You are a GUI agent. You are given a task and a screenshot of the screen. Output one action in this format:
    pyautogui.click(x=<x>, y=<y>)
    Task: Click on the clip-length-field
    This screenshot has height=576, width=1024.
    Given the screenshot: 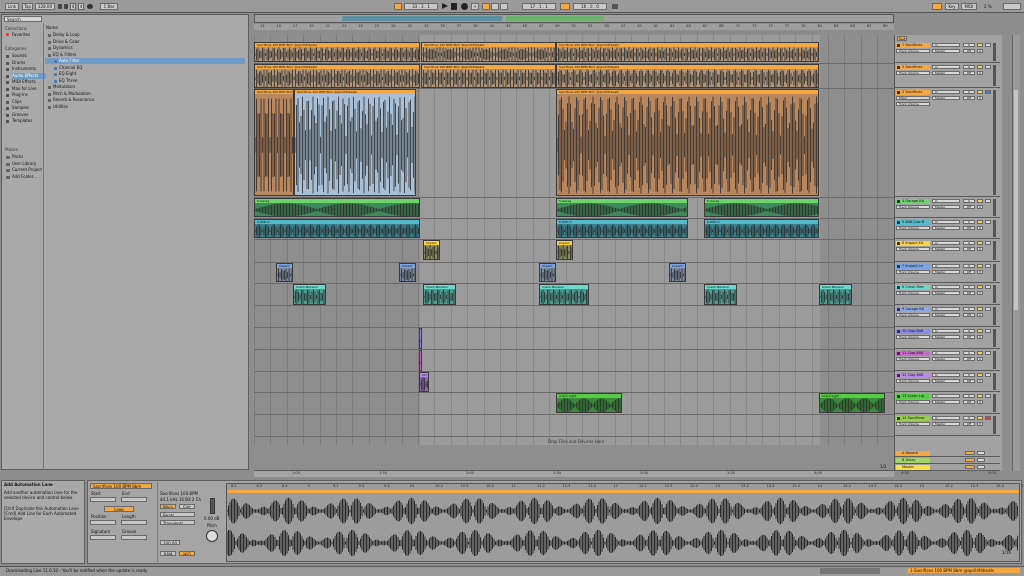 What is the action you would take?
    pyautogui.click(x=134, y=522)
    